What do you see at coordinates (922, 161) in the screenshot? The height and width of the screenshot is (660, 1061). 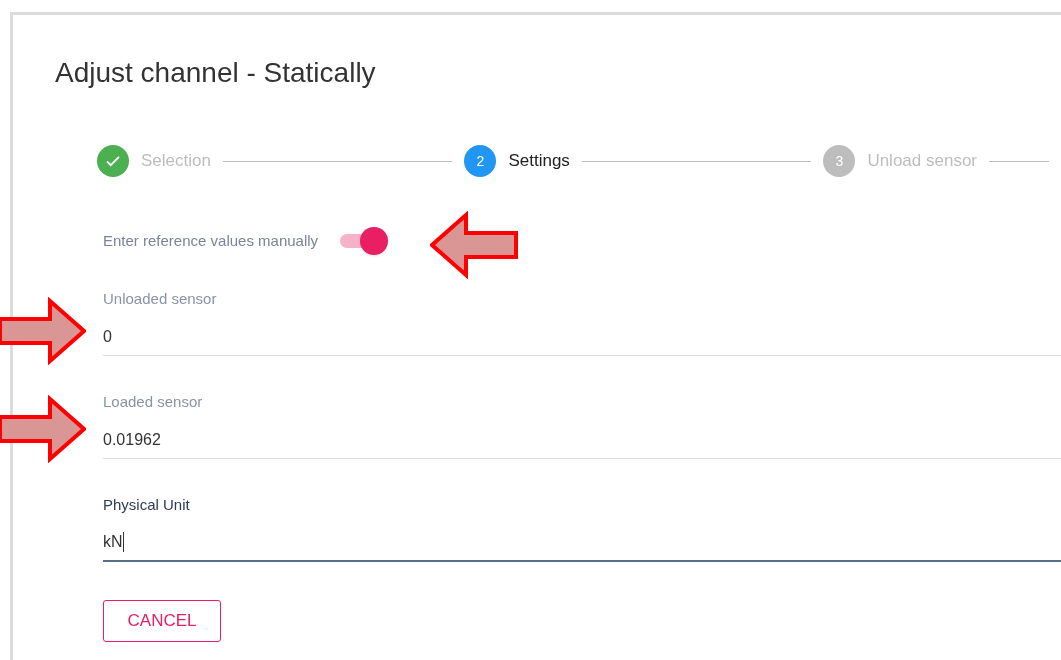 I see `step-label: Unload sensor` at bounding box center [922, 161].